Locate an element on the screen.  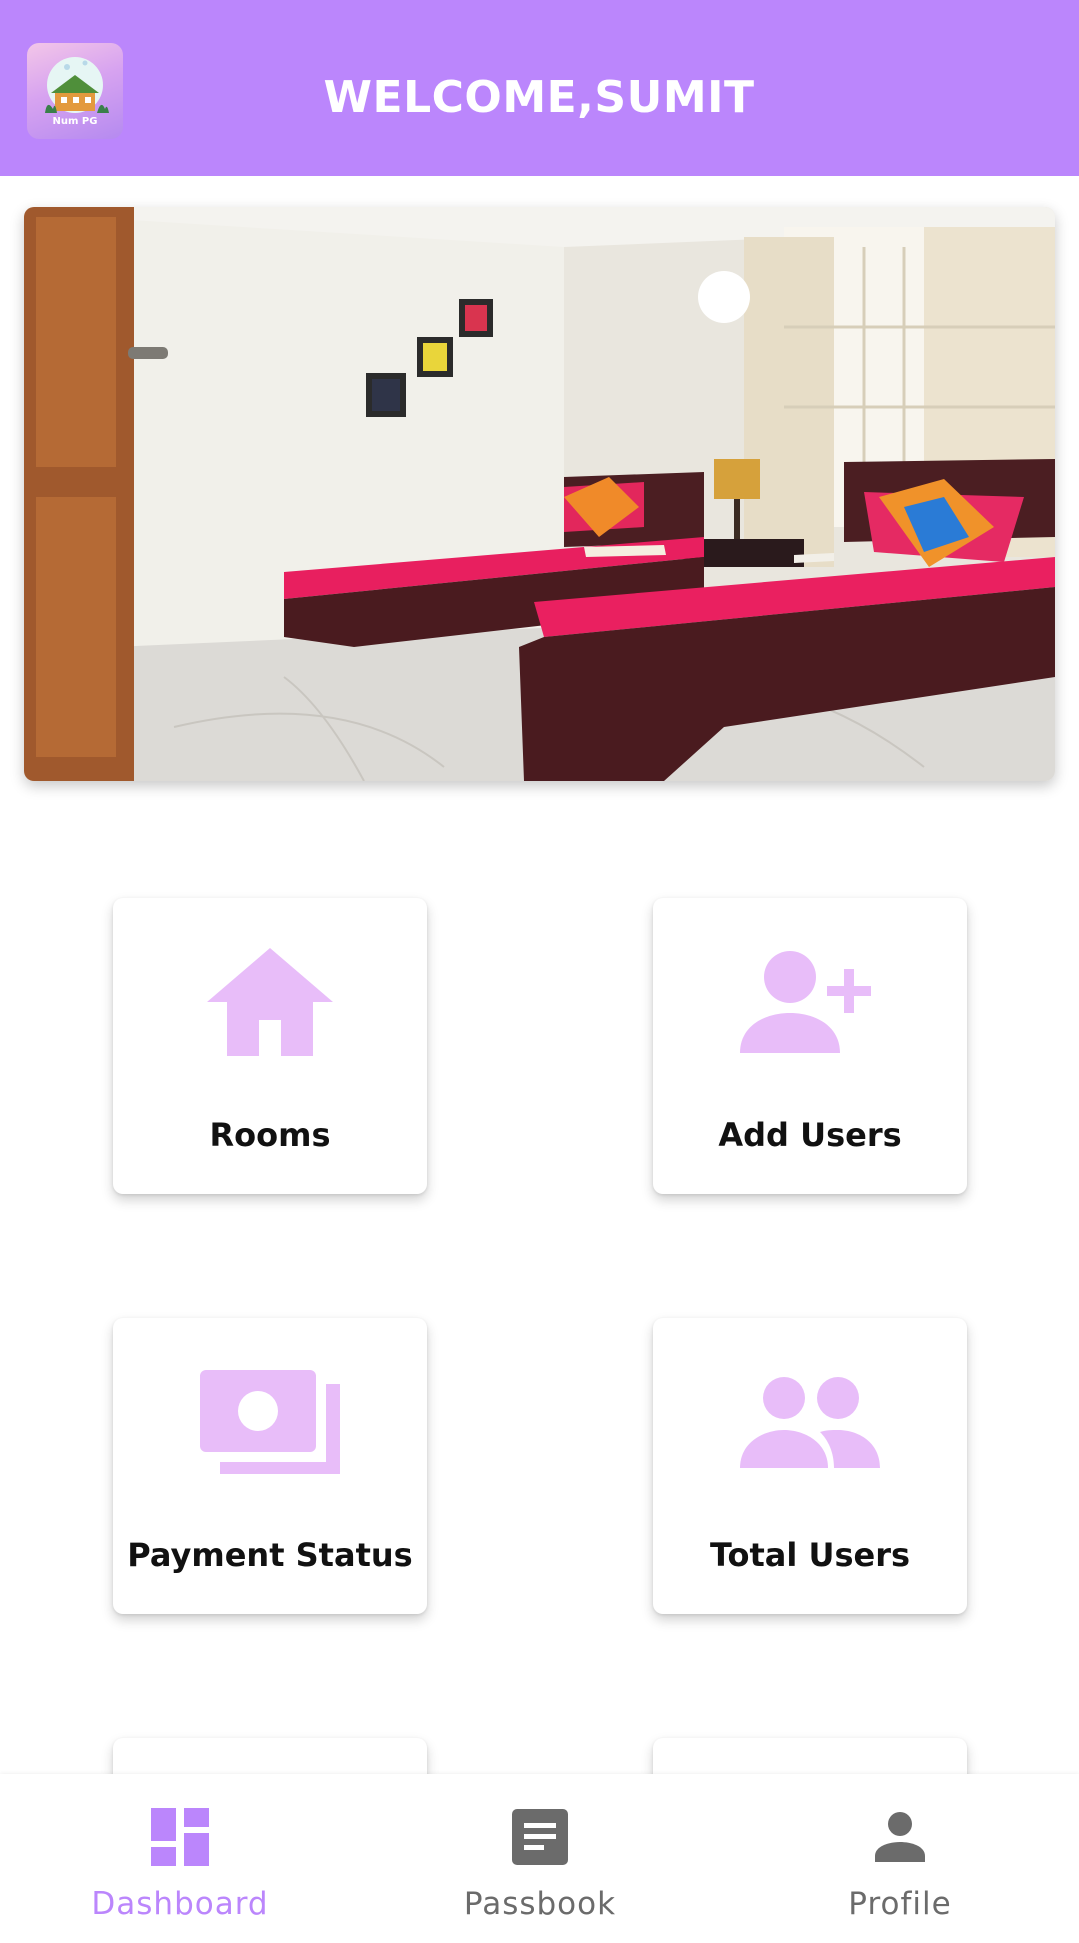
home-icon is located at coordinates (270, 1002).